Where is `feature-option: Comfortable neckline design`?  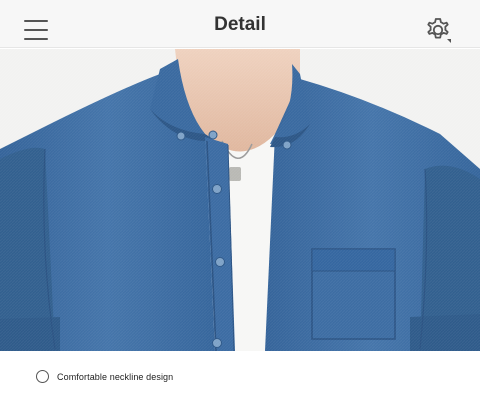 feature-option: Comfortable neckline design is located at coordinates (104, 376).